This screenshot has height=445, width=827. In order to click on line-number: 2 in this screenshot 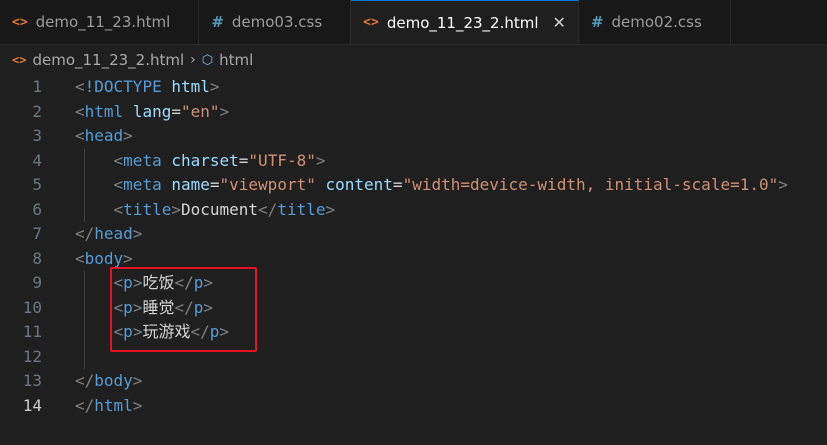, I will do `click(37, 111)`.